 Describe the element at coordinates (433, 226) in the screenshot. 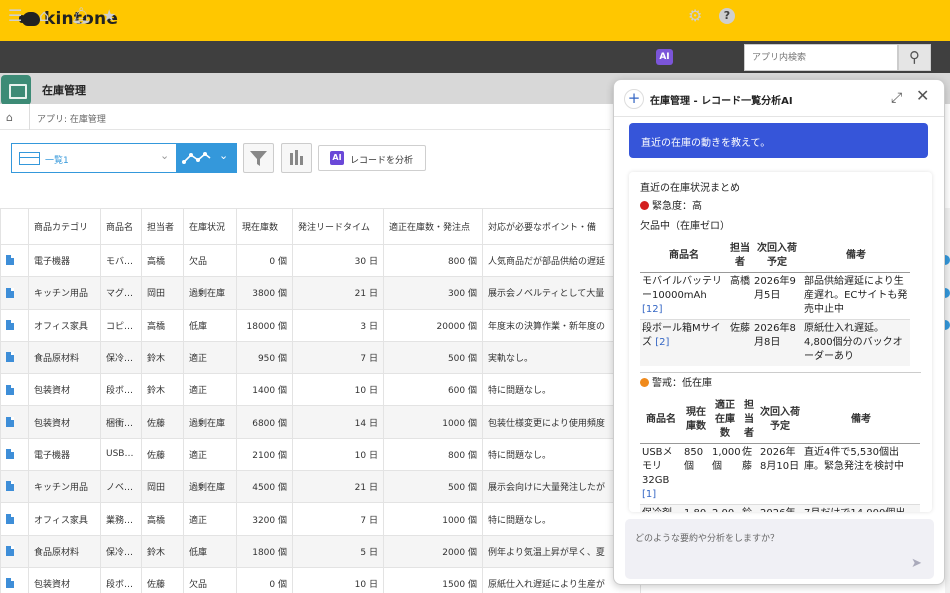

I see `column-header: 適正在庫数・発注点` at that location.